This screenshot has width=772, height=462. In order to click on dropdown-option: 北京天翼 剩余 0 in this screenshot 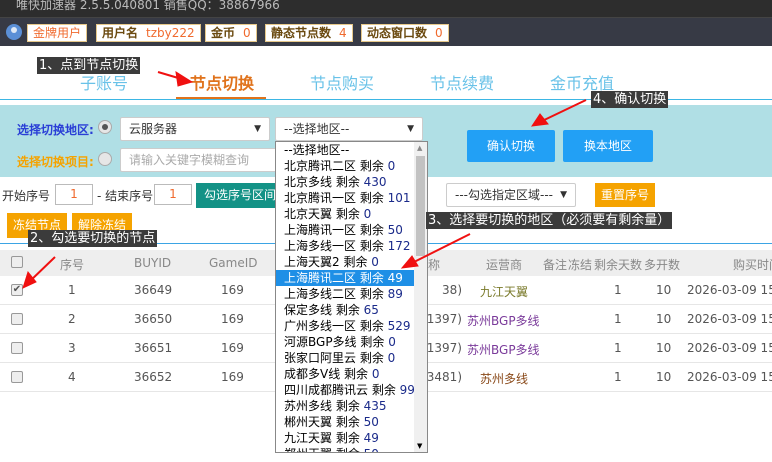, I will do `click(351, 214)`.